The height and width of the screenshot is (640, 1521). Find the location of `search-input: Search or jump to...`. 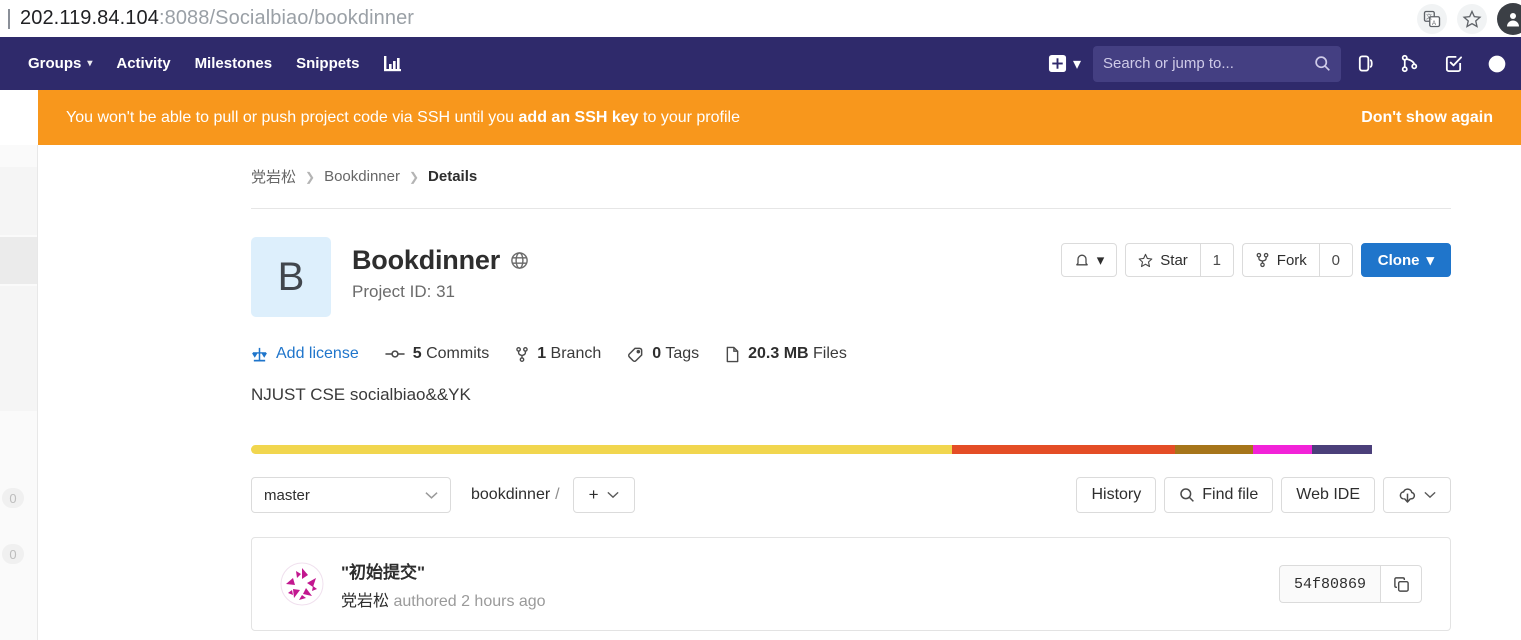

search-input: Search or jump to... is located at coordinates (1217, 63).